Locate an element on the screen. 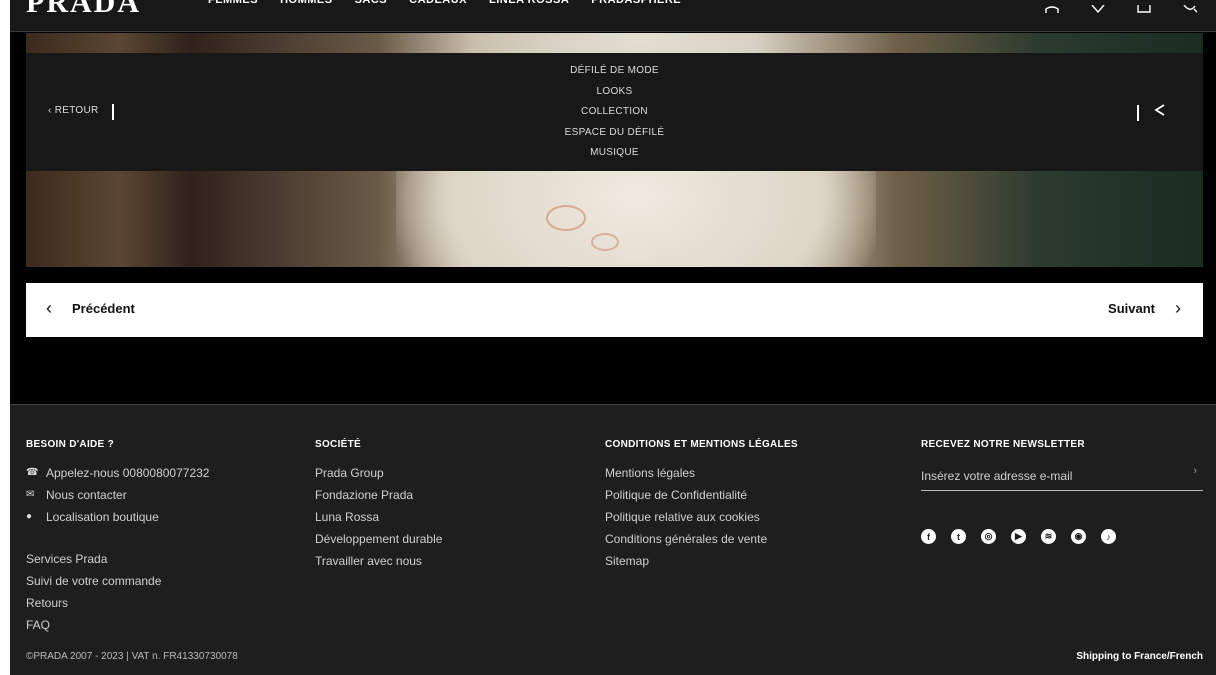  store-locator-label: Localisation boutique is located at coordinates (102, 517).